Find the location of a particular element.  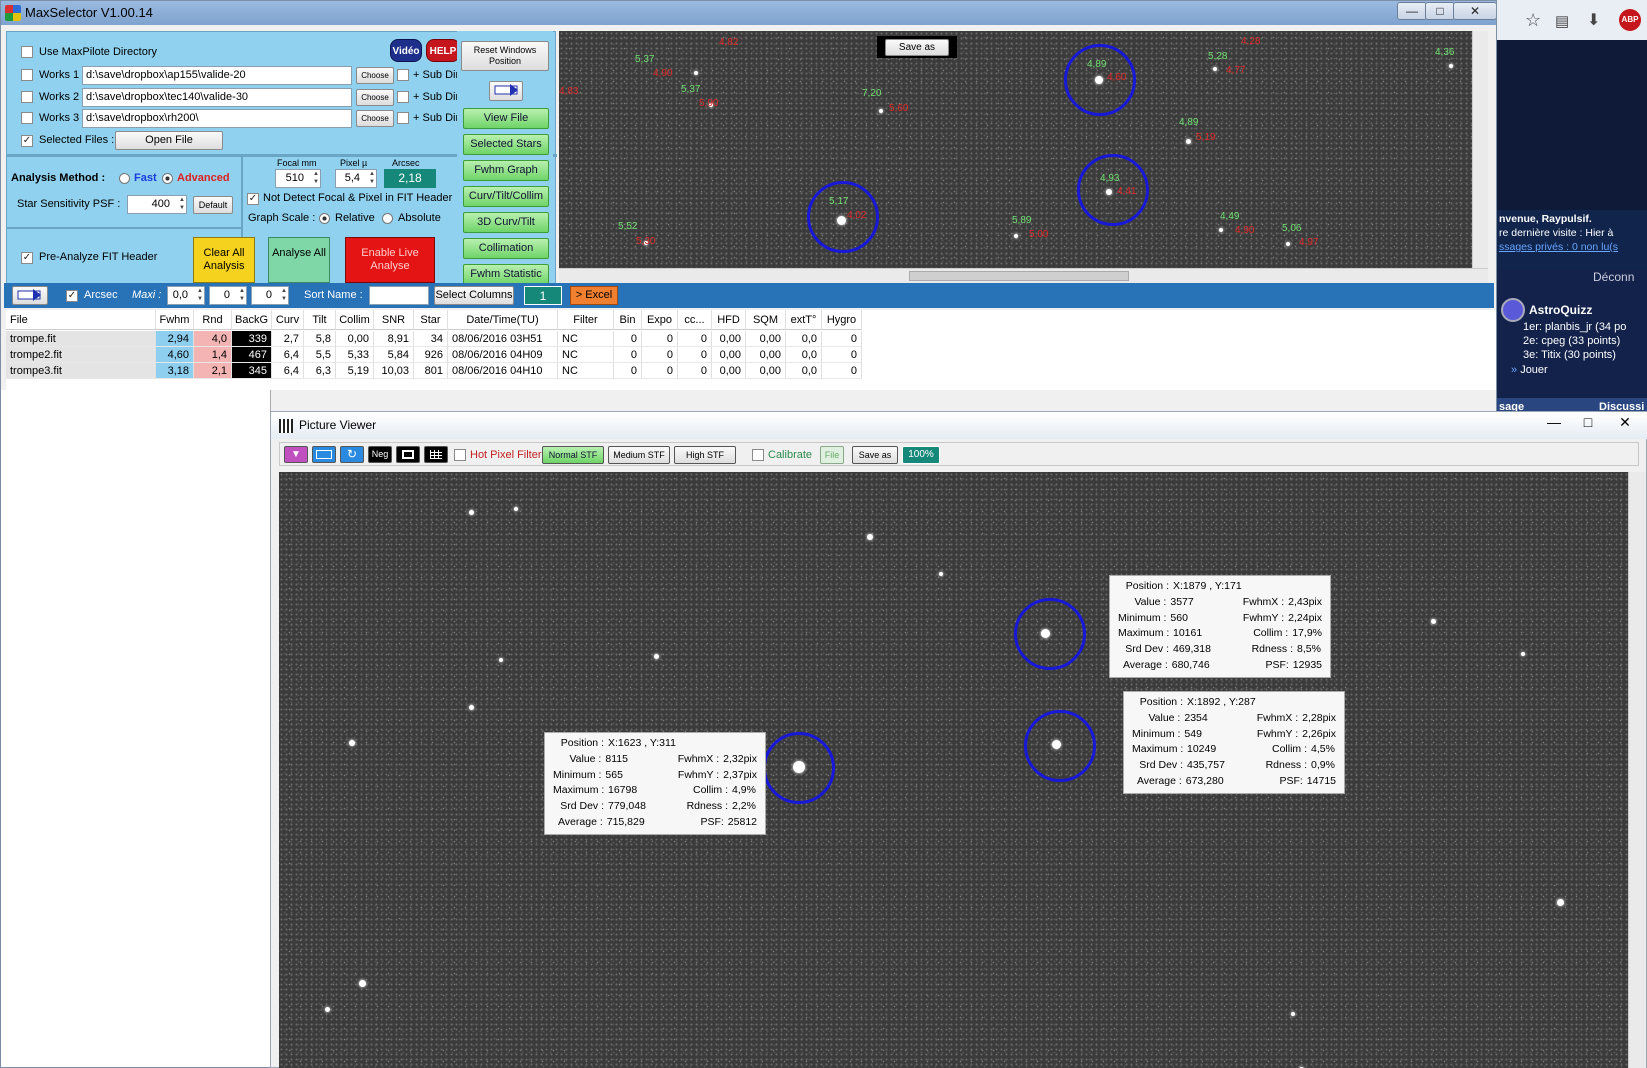

fit-window-button is located at coordinates (324, 454).